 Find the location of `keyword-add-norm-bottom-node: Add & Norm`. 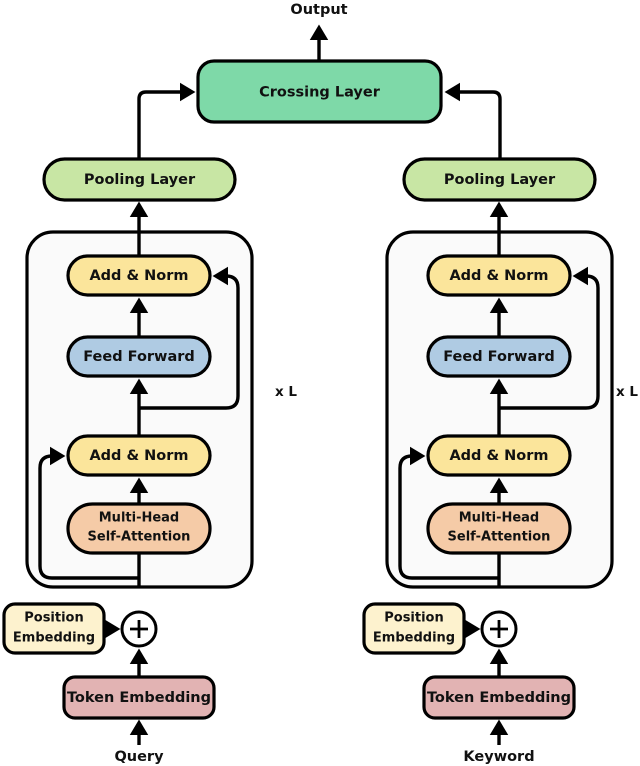

keyword-add-norm-bottom-node: Add & Norm is located at coordinates (499, 455).